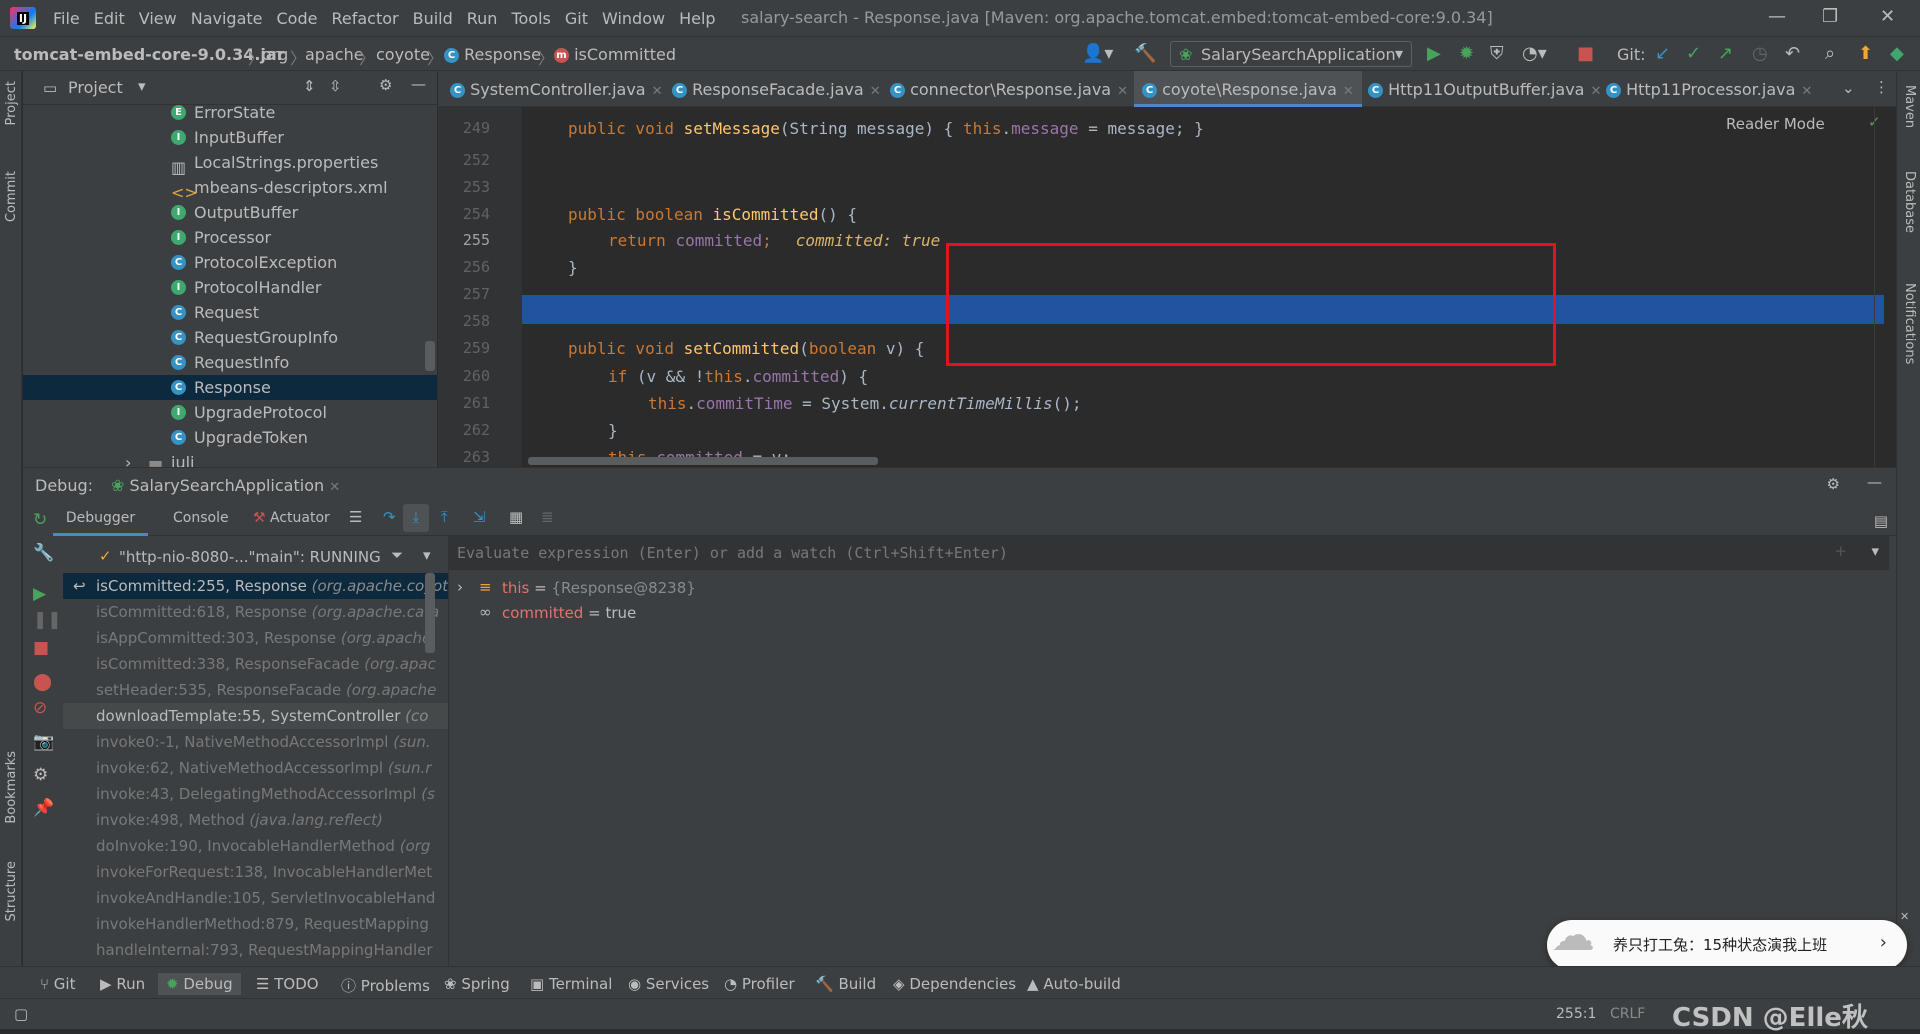  I want to click on run-to-cursor-icon: ⇲, so click(479, 517).